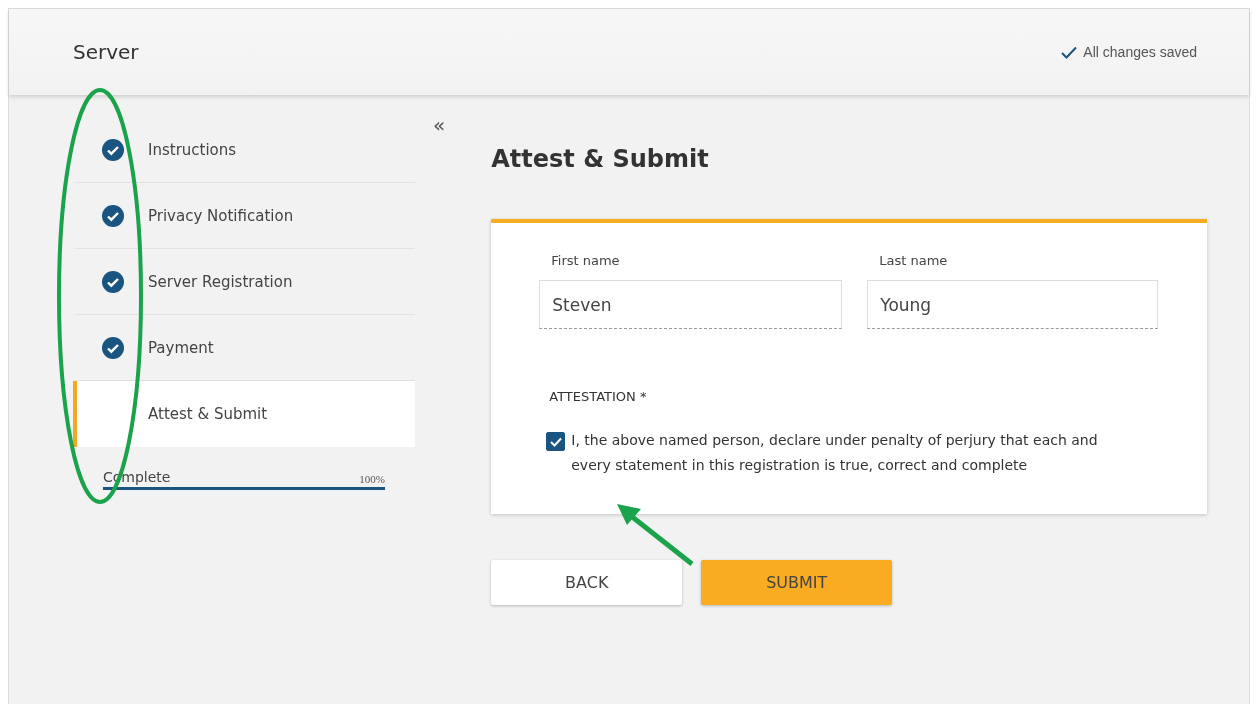  What do you see at coordinates (244, 150) in the screenshot?
I see `step-item: Instructions` at bounding box center [244, 150].